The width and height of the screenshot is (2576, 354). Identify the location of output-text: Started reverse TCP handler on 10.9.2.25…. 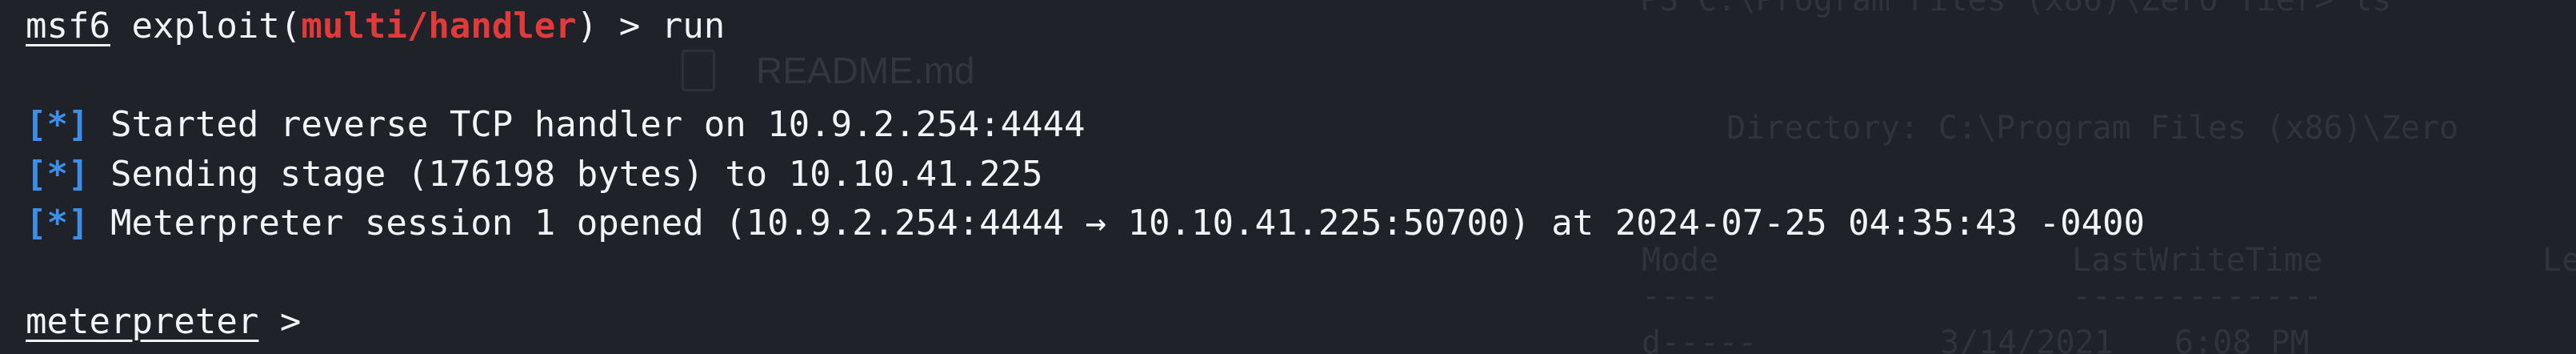
(587, 124).